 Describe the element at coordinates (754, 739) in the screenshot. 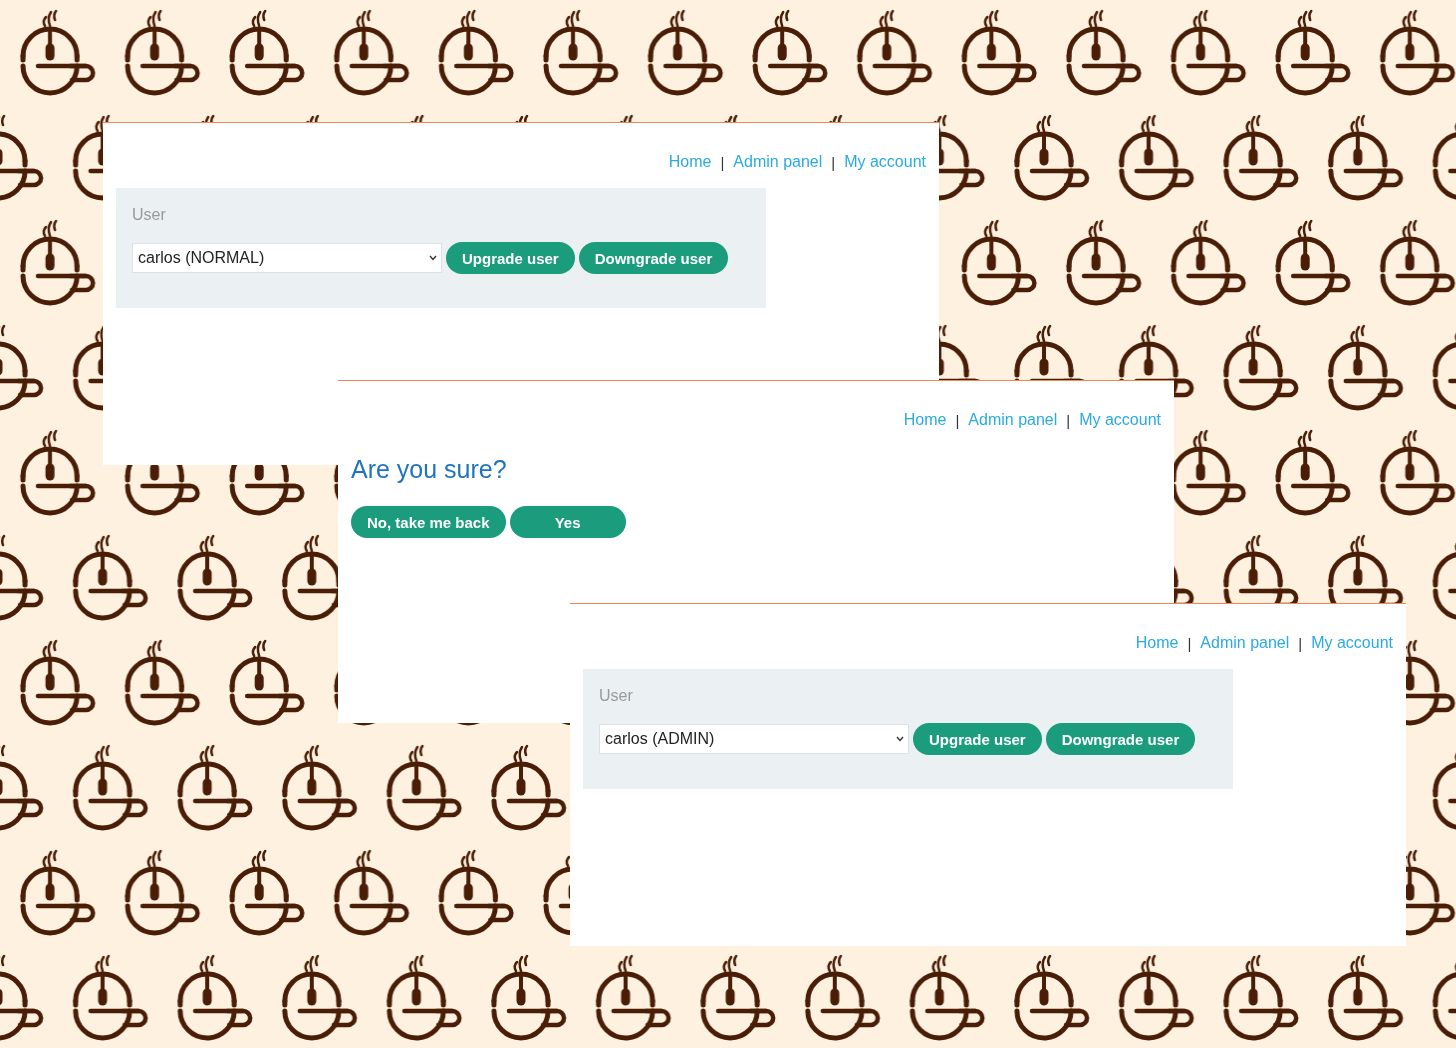

I see `user-select: carlos (ADMIN)` at that location.